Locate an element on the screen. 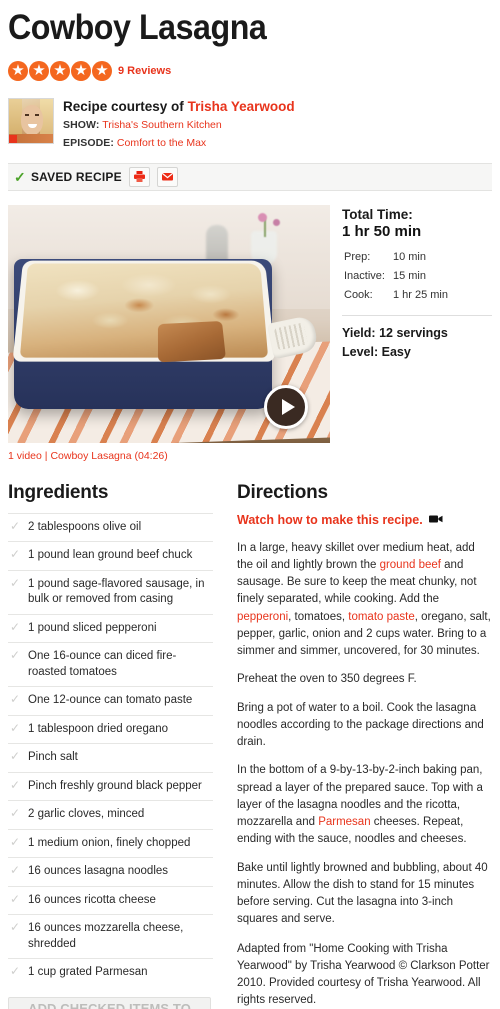  level-value: Easy is located at coordinates (396, 352).